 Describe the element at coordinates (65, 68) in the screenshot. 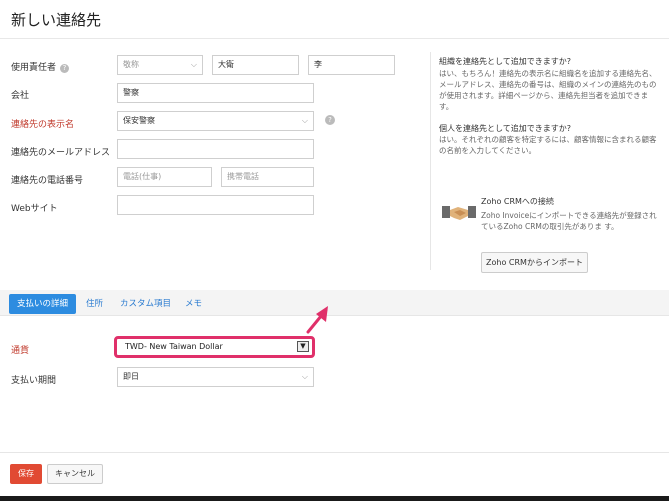

I see `help-icon: ?` at that location.